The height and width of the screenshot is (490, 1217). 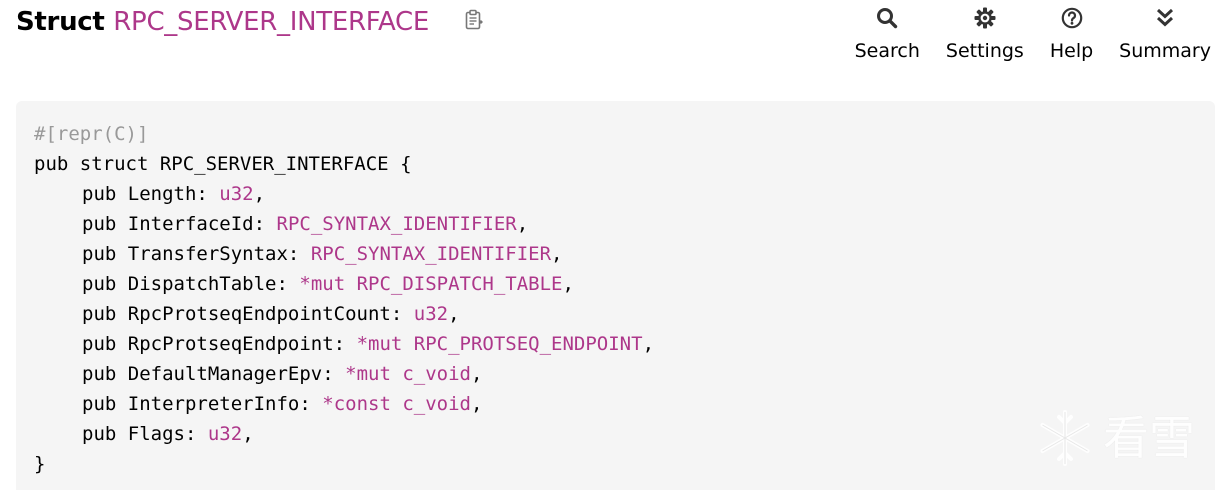 I want to click on double-chevron-down-icon, so click(x=1165, y=17).